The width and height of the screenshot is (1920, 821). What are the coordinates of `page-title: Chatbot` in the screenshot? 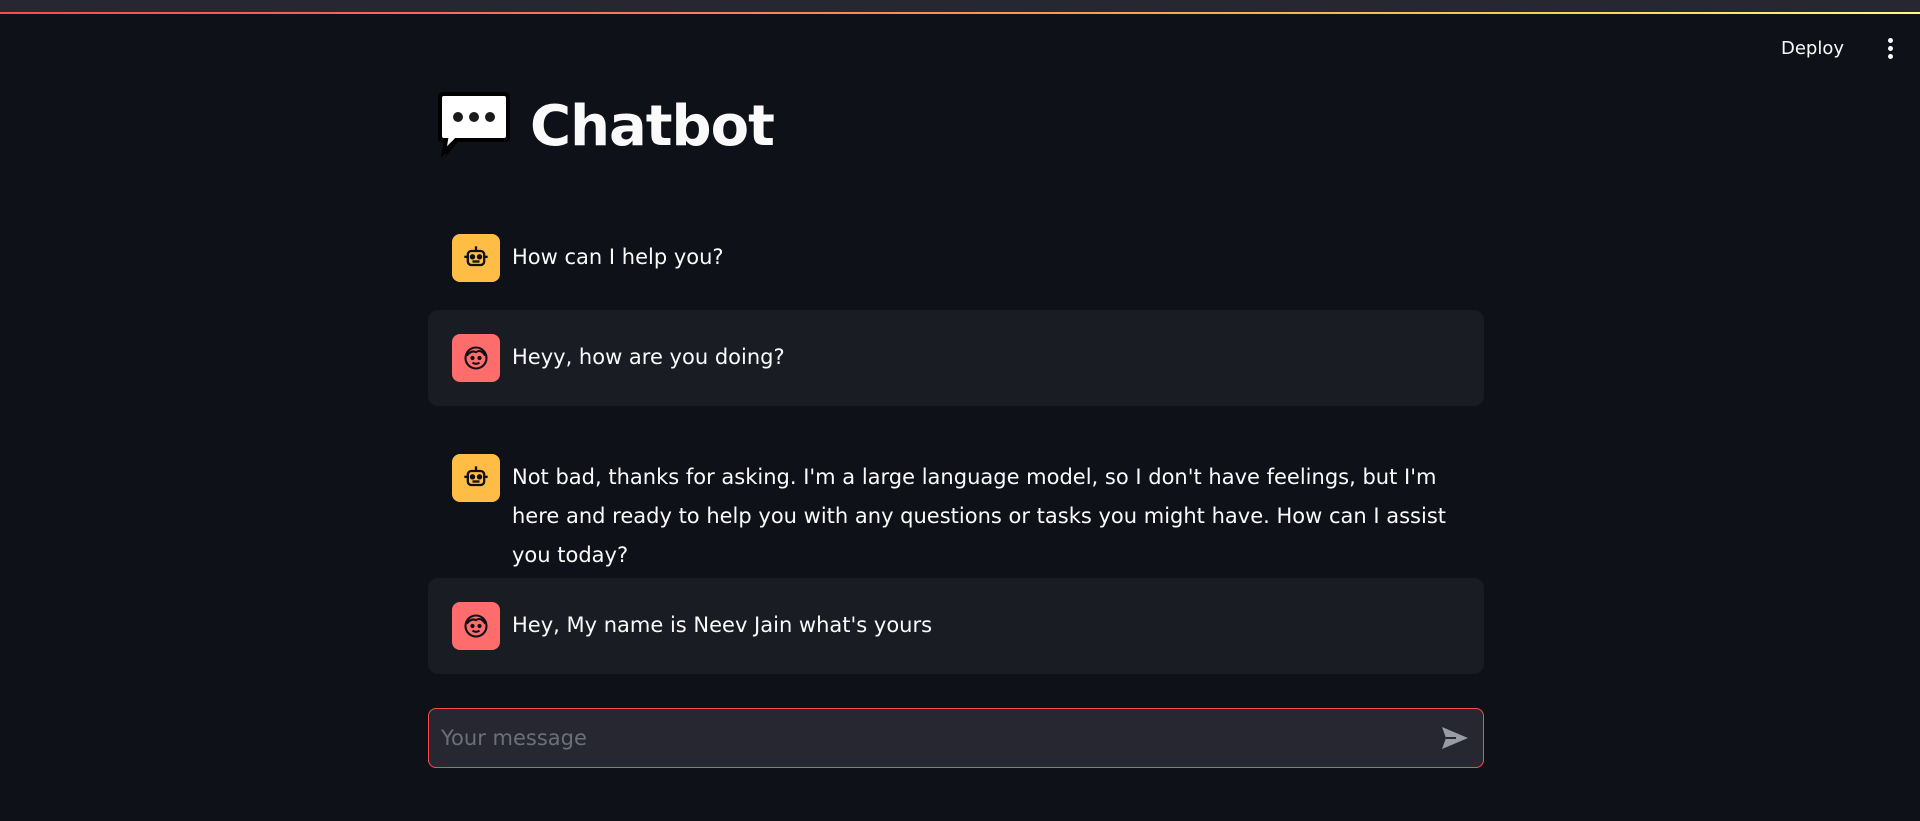 It's located at (652, 126).